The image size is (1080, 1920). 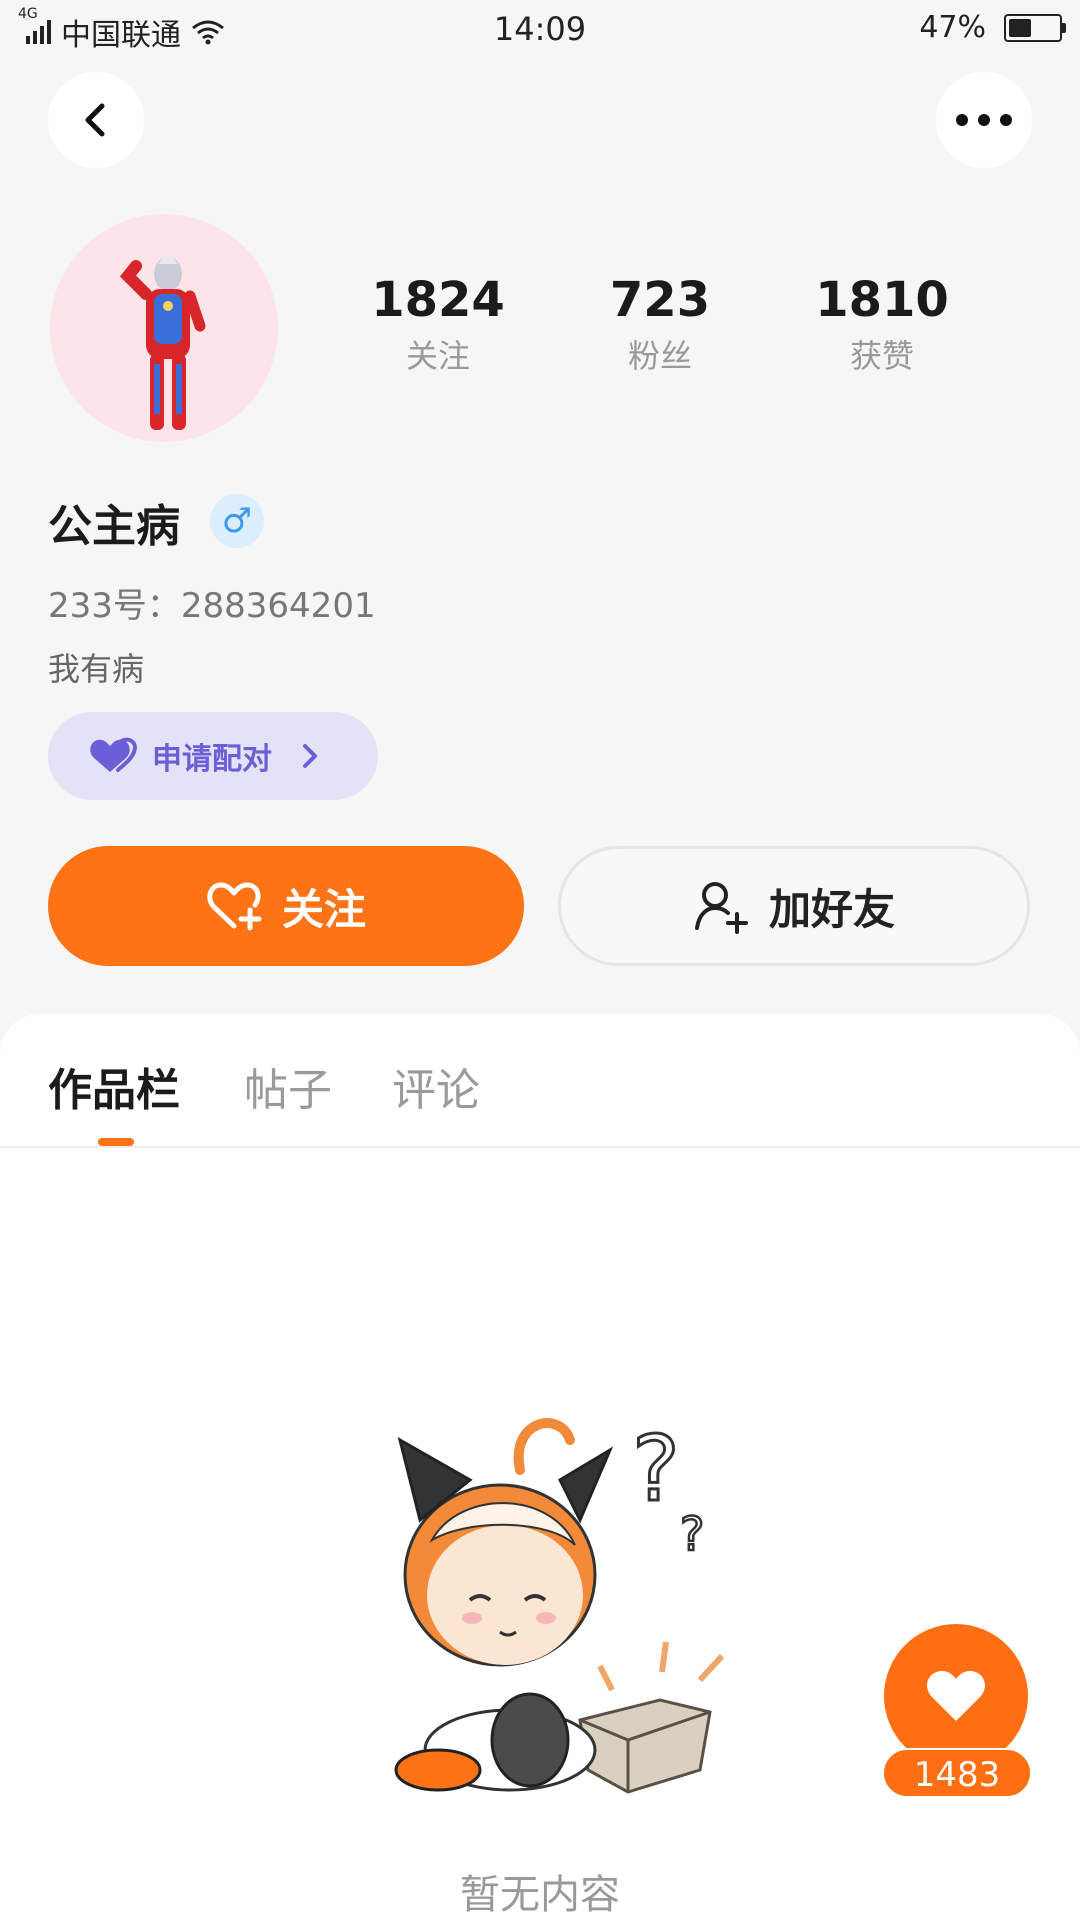 I want to click on tab-comments: 评论, so click(x=436, y=1086).